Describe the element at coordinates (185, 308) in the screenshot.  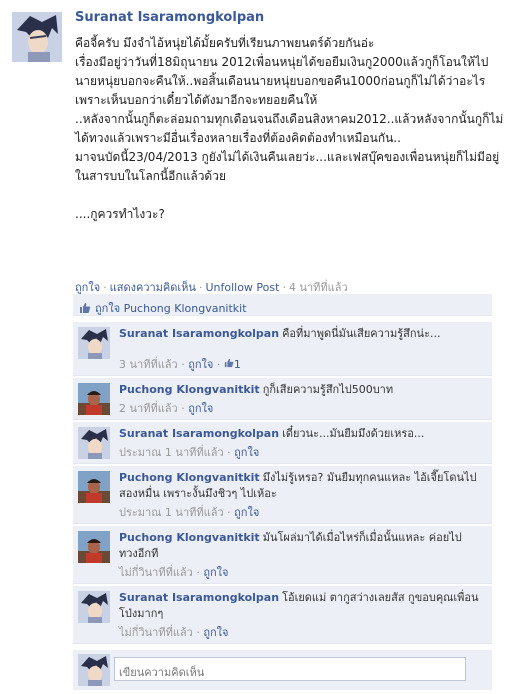
I see `liker-name: Puchong Klongvanitkit` at that location.